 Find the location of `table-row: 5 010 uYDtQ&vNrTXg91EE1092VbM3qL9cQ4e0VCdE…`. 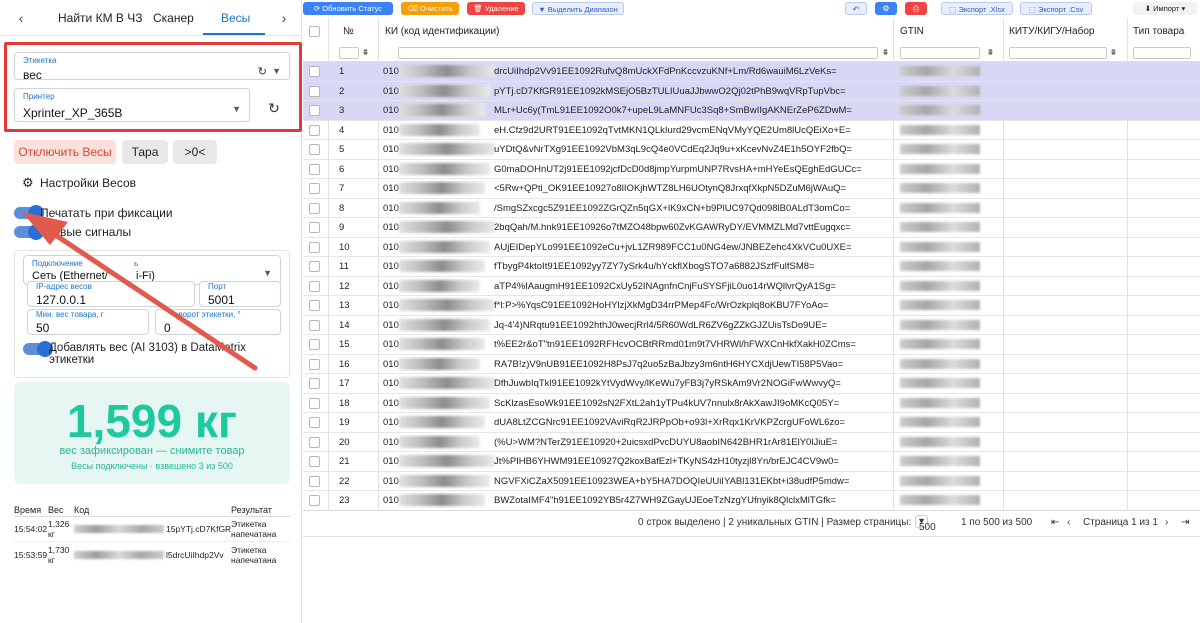

table-row: 5 010 uYDtQ&vNrTXg91EE1092VbM3qL9cQ4e0VCdE… is located at coordinates (751, 150).